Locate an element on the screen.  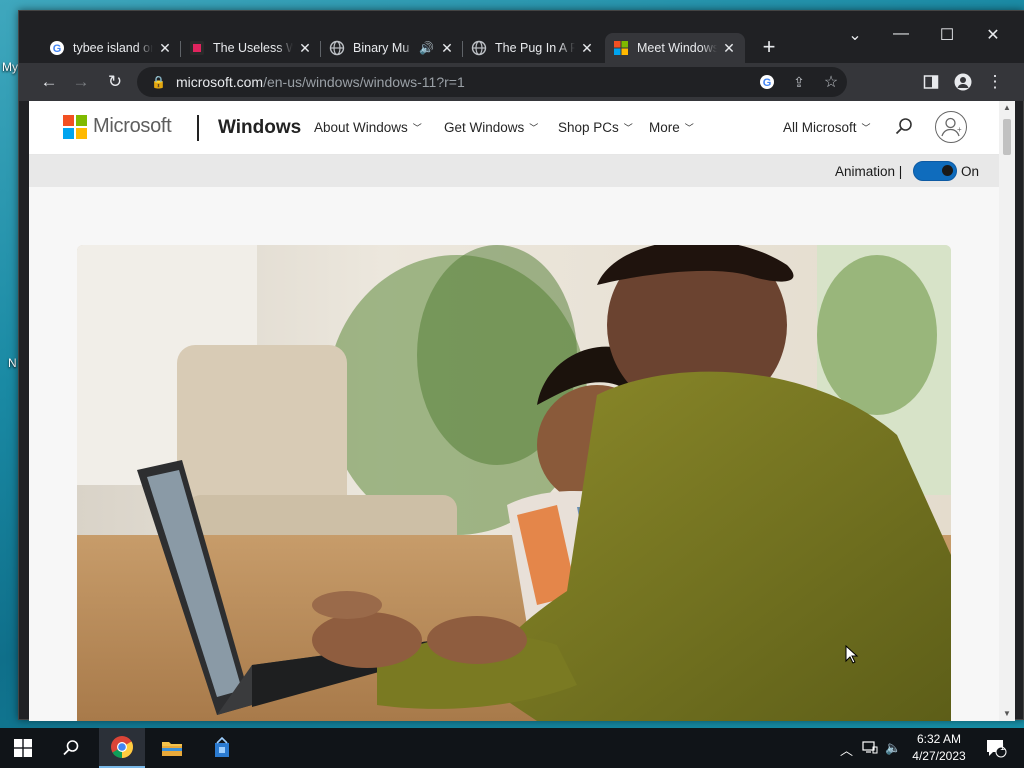
page-scrollbar: ▲ ▼ is located at coordinates (1007, 411).